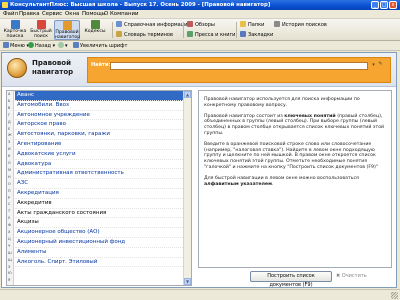 The width and height of the screenshot is (400, 300). I want to click on alphabet-letter: Г, so click(9, 115).